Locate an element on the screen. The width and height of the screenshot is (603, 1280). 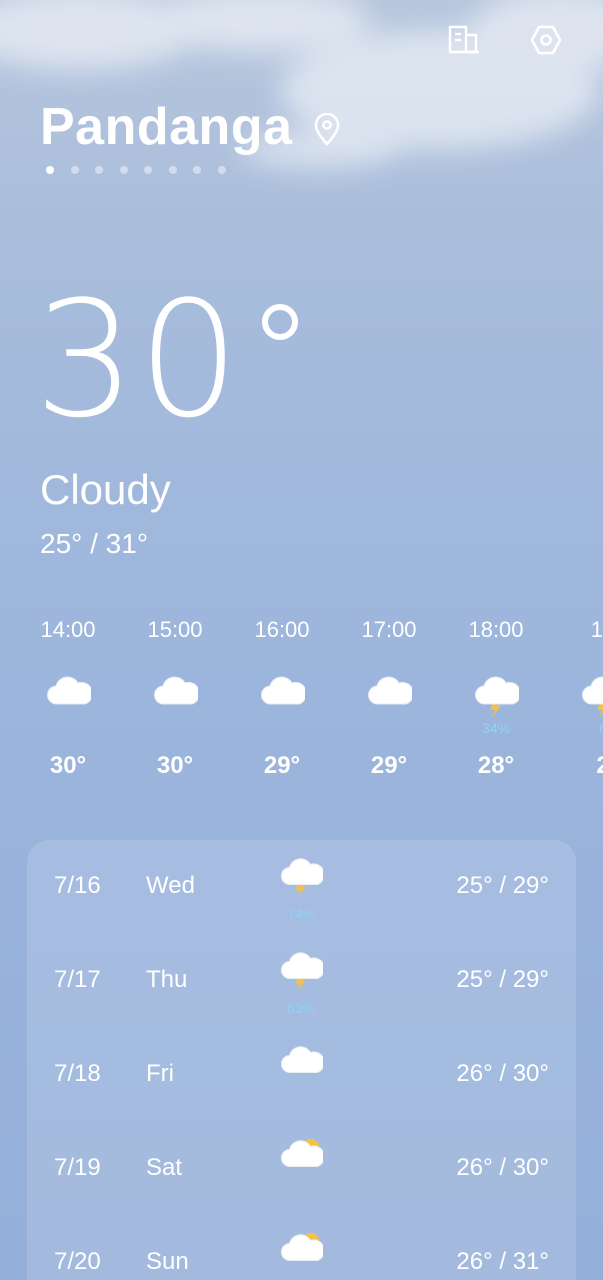
hourly-item: 14:00 30° is located at coordinates (68, 696).